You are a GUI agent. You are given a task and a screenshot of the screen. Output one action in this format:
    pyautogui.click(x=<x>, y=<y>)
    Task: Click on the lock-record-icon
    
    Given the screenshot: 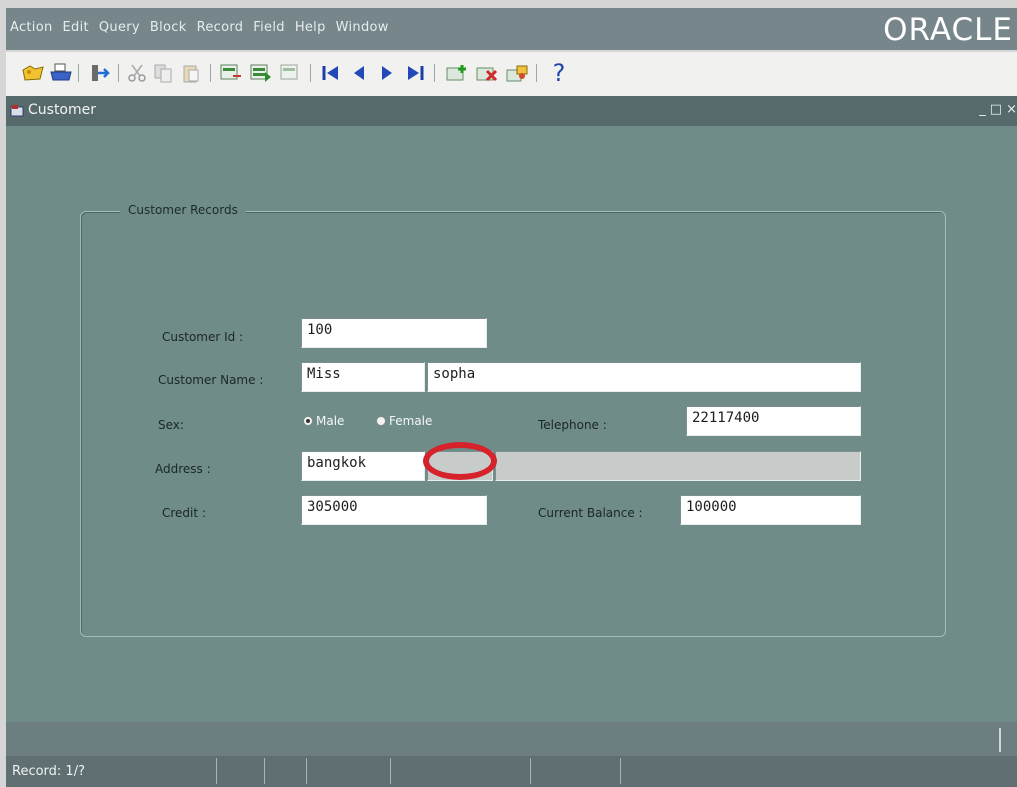 What is the action you would take?
    pyautogui.click(x=517, y=73)
    